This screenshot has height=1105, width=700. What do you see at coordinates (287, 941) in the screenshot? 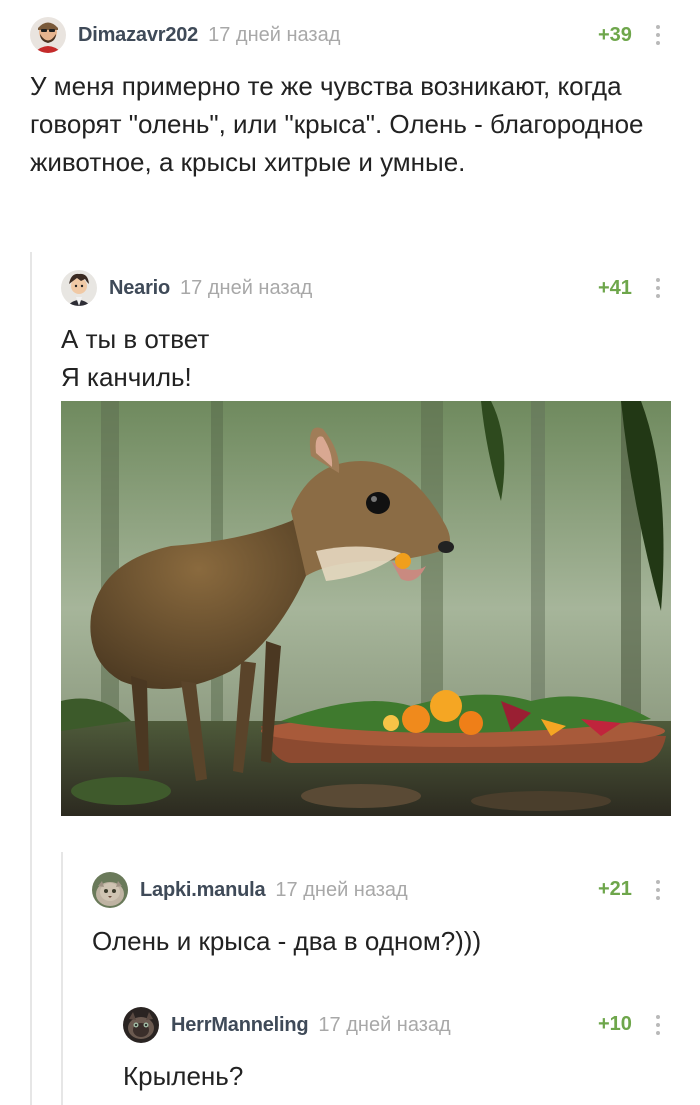
I see `comment-text: Олень и крыса - два в одном?)))` at bounding box center [287, 941].